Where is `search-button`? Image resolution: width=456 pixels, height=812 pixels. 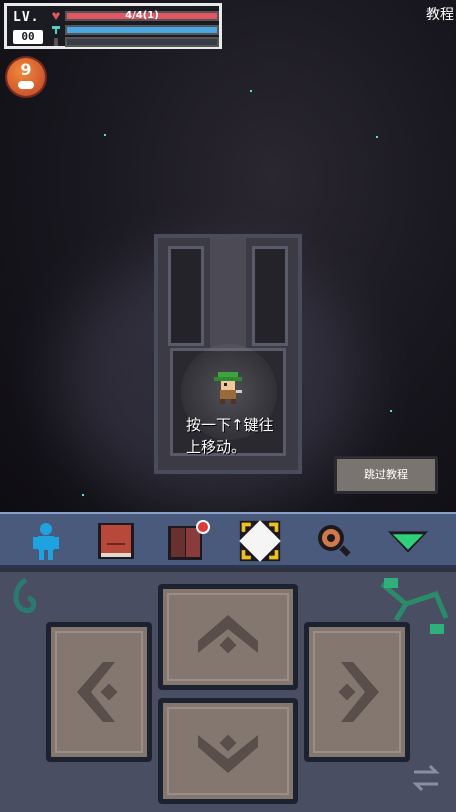
search-button is located at coordinates (334, 541).